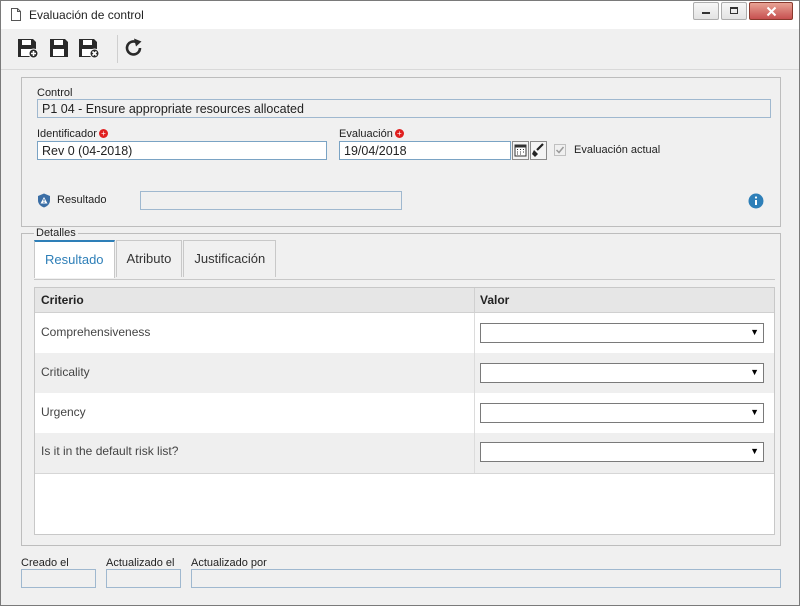 The width and height of the screenshot is (800, 606). I want to click on identificador-label: Identificador +, so click(72, 134).